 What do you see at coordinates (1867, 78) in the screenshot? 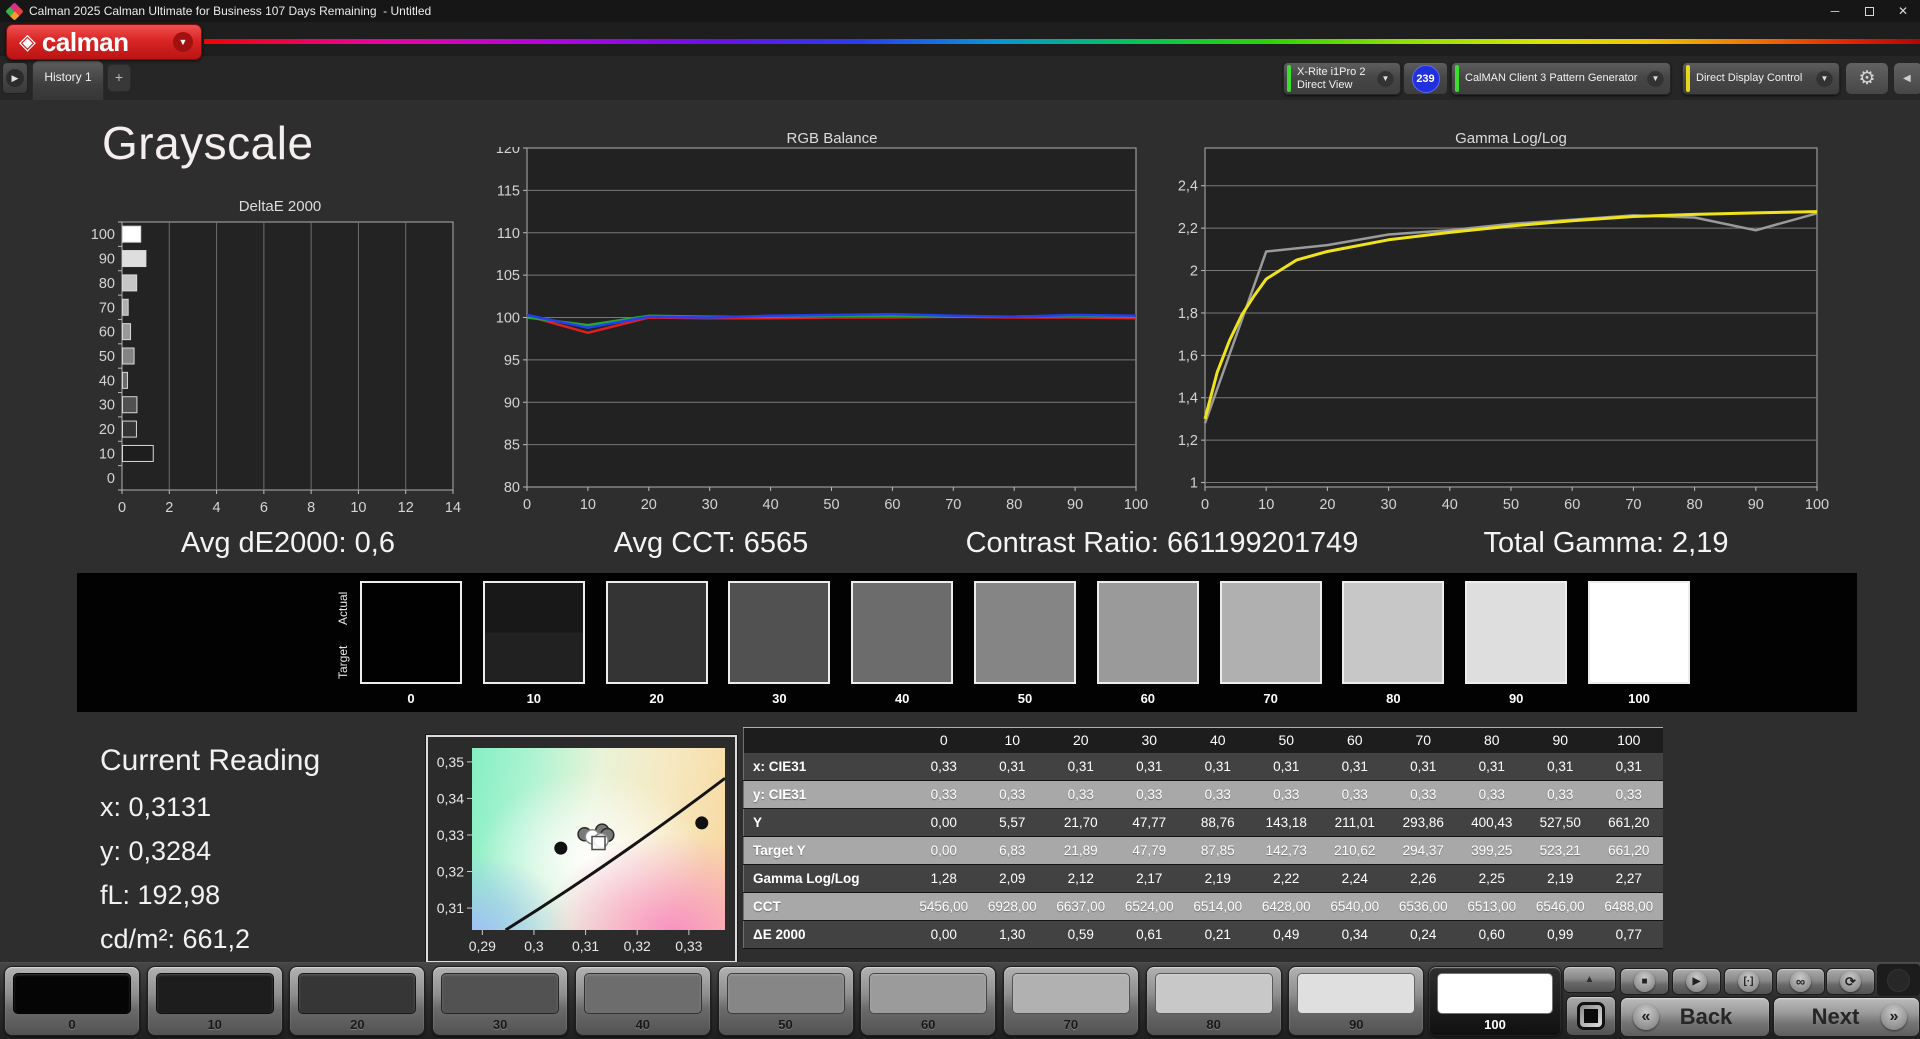
I see `settings-gear-button: ⚙` at bounding box center [1867, 78].